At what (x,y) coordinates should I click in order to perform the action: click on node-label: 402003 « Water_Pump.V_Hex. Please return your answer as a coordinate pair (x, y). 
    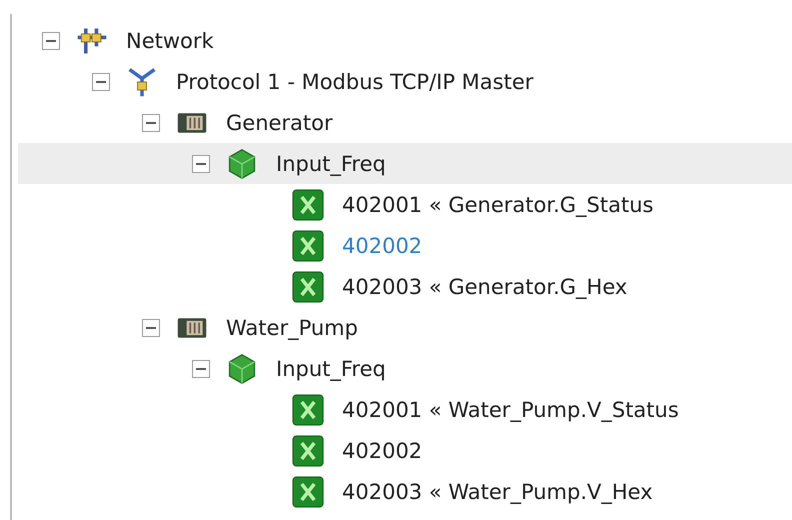
    Looking at the image, I should click on (497, 492).